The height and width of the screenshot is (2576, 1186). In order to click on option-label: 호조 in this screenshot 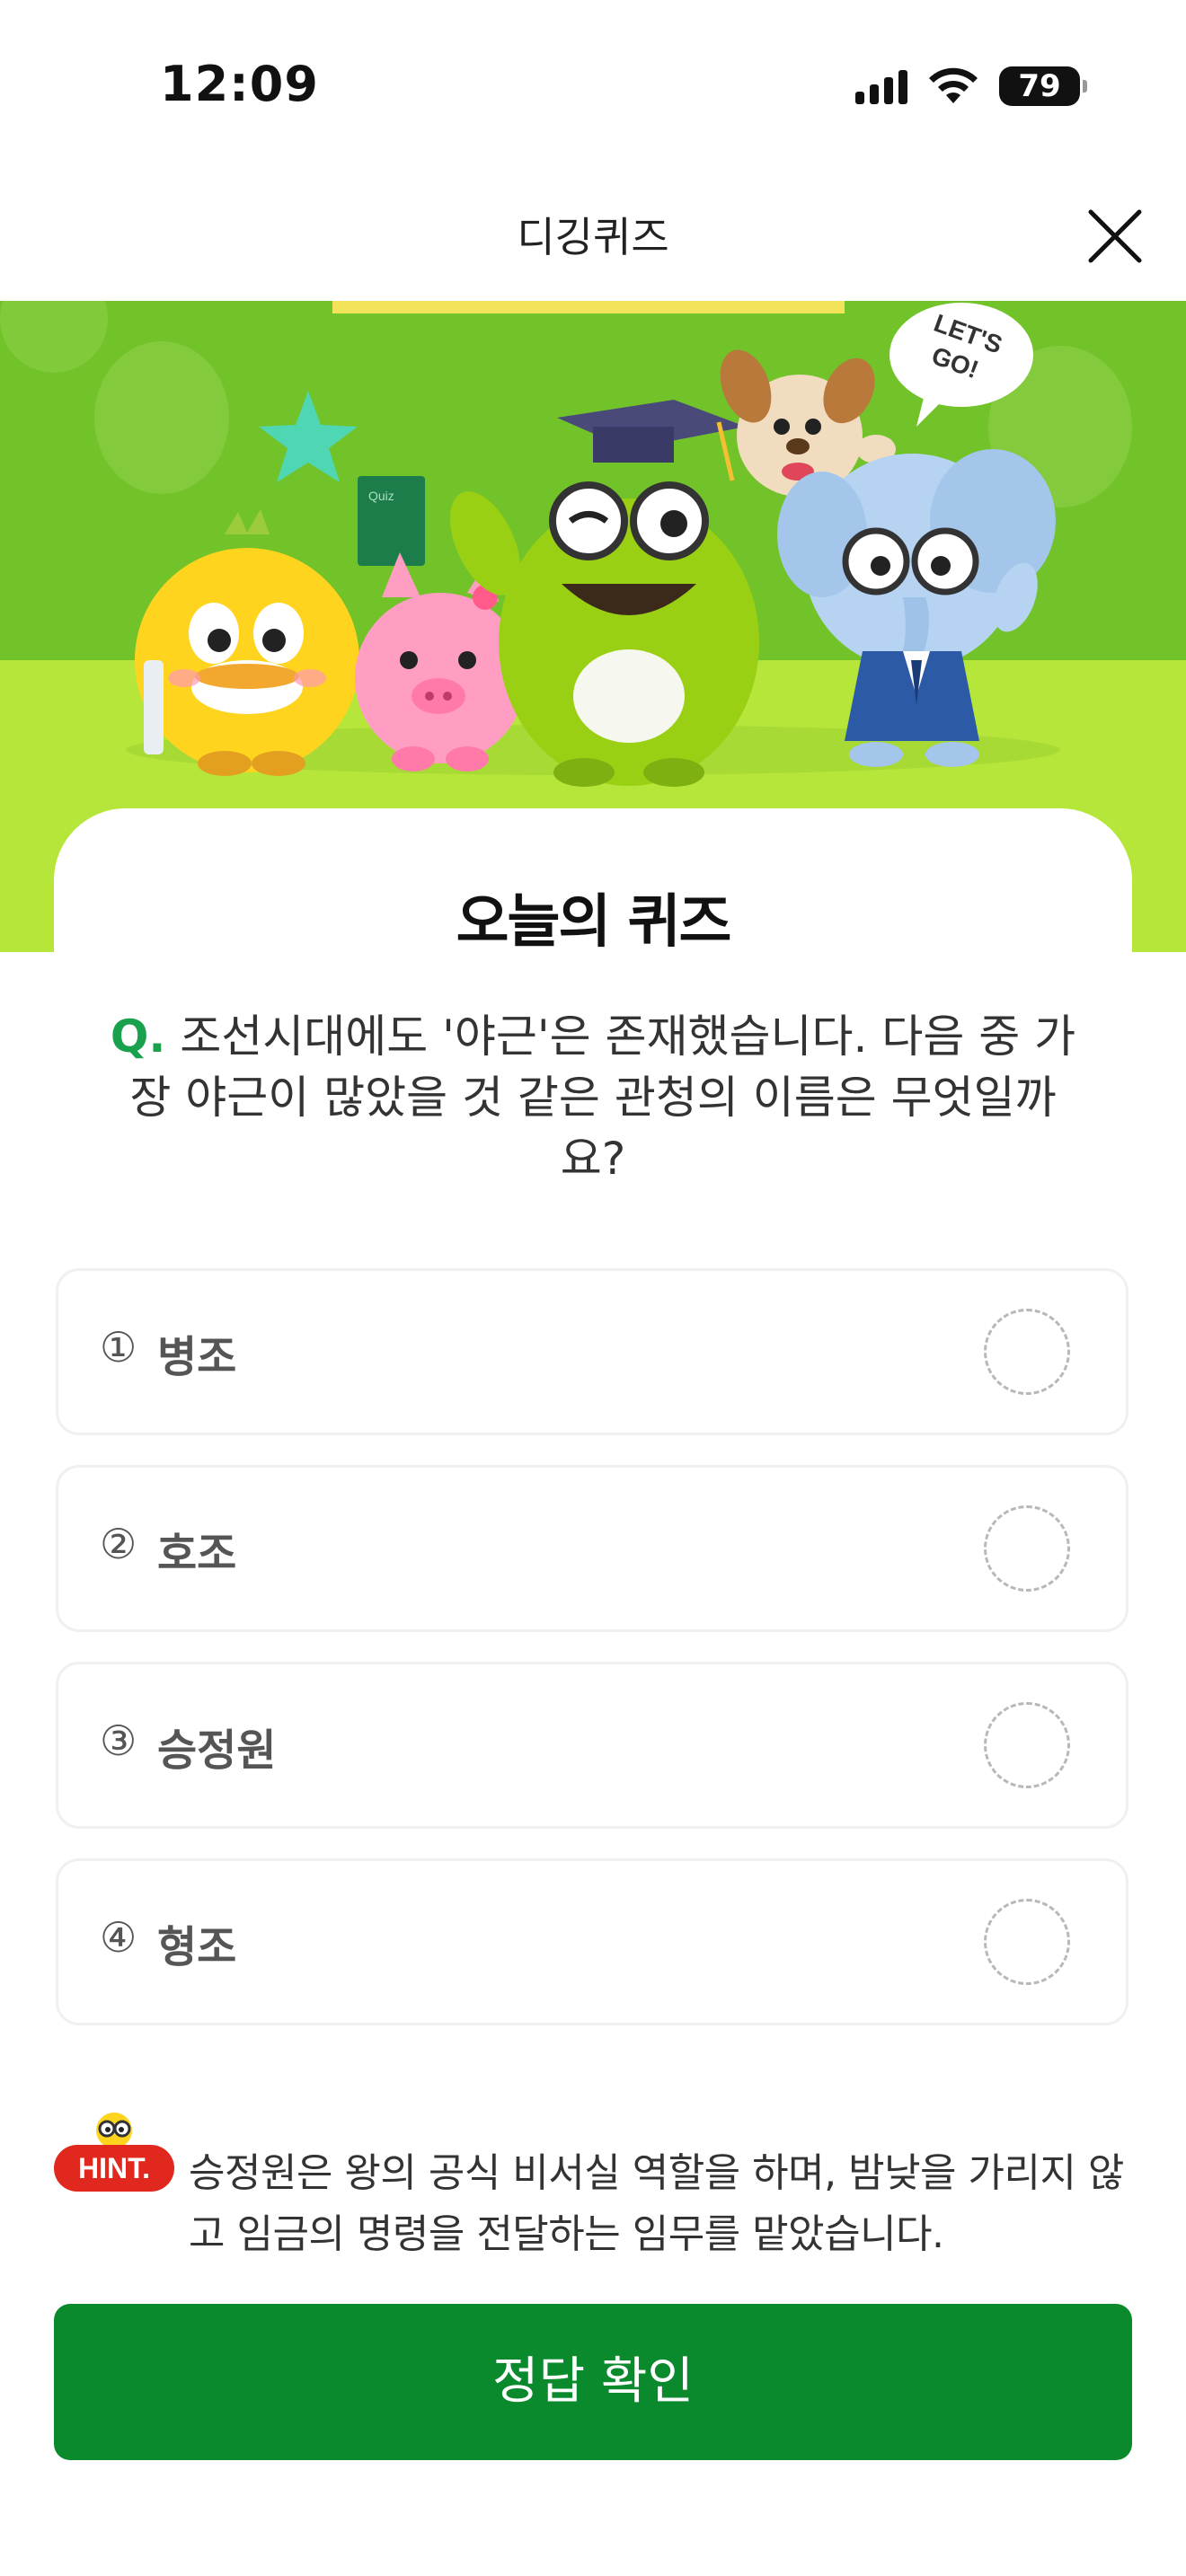, I will do `click(197, 1554)`.